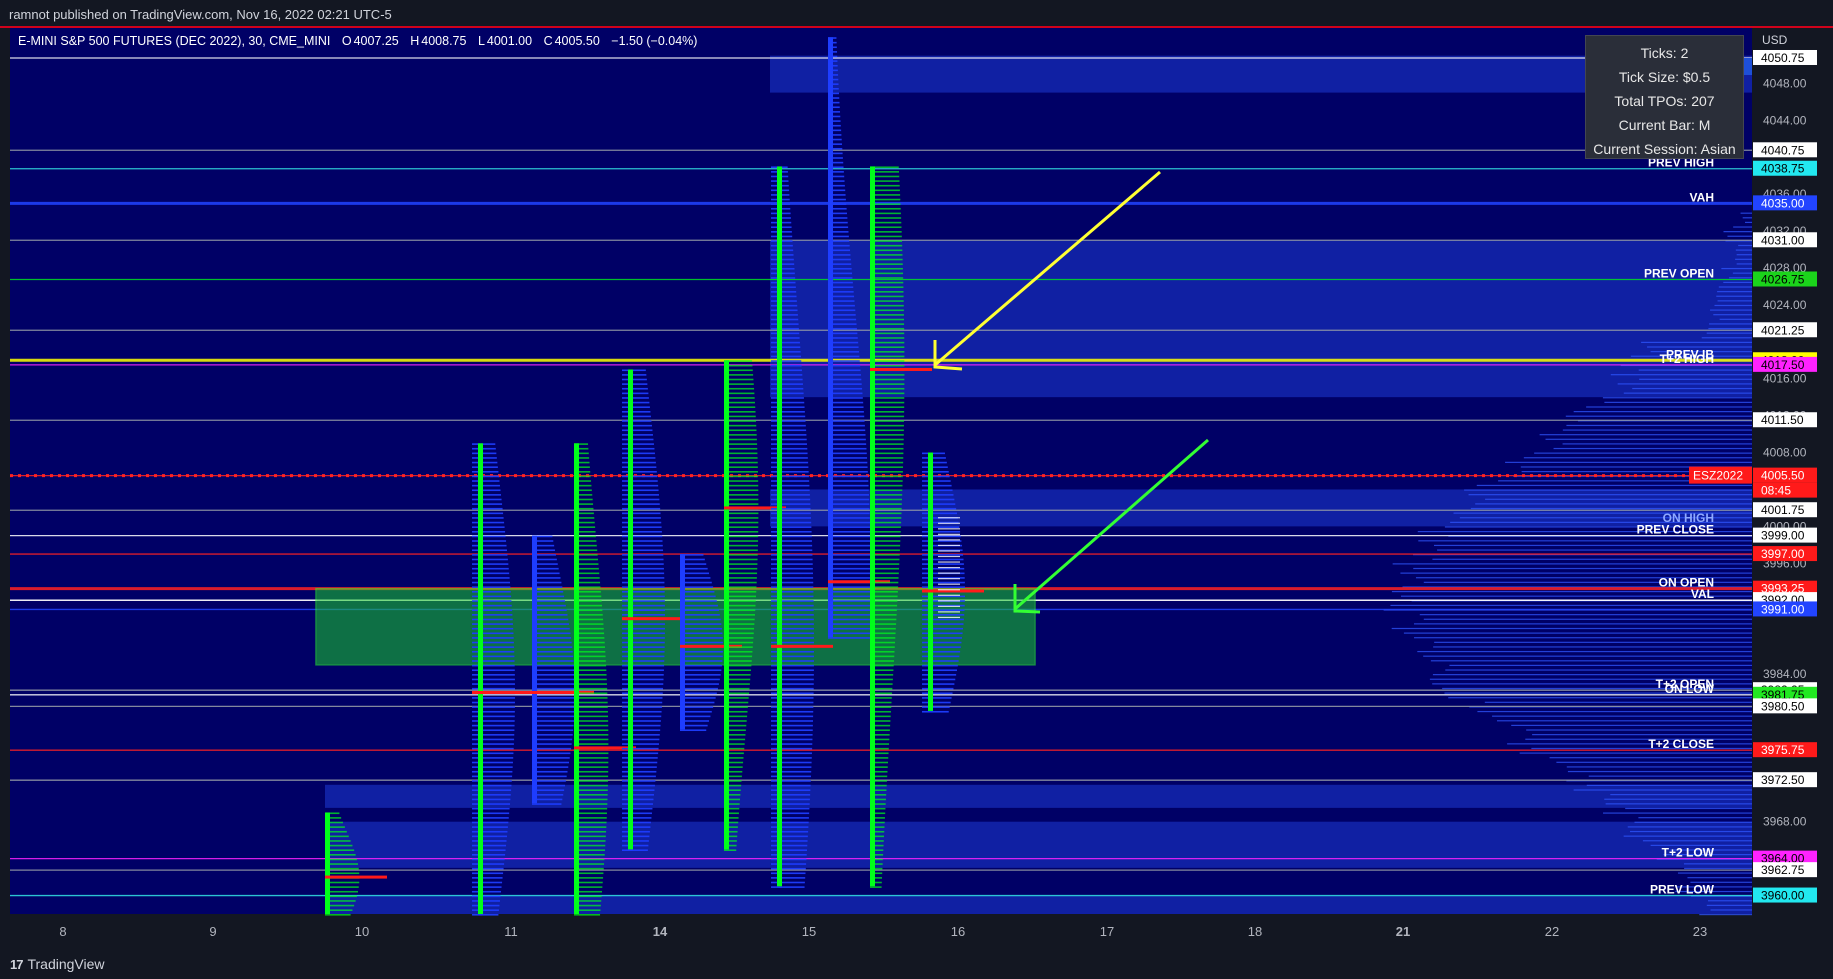 The height and width of the screenshot is (979, 1833). What do you see at coordinates (1774, 40) in the screenshot?
I see `currency-label: USD` at bounding box center [1774, 40].